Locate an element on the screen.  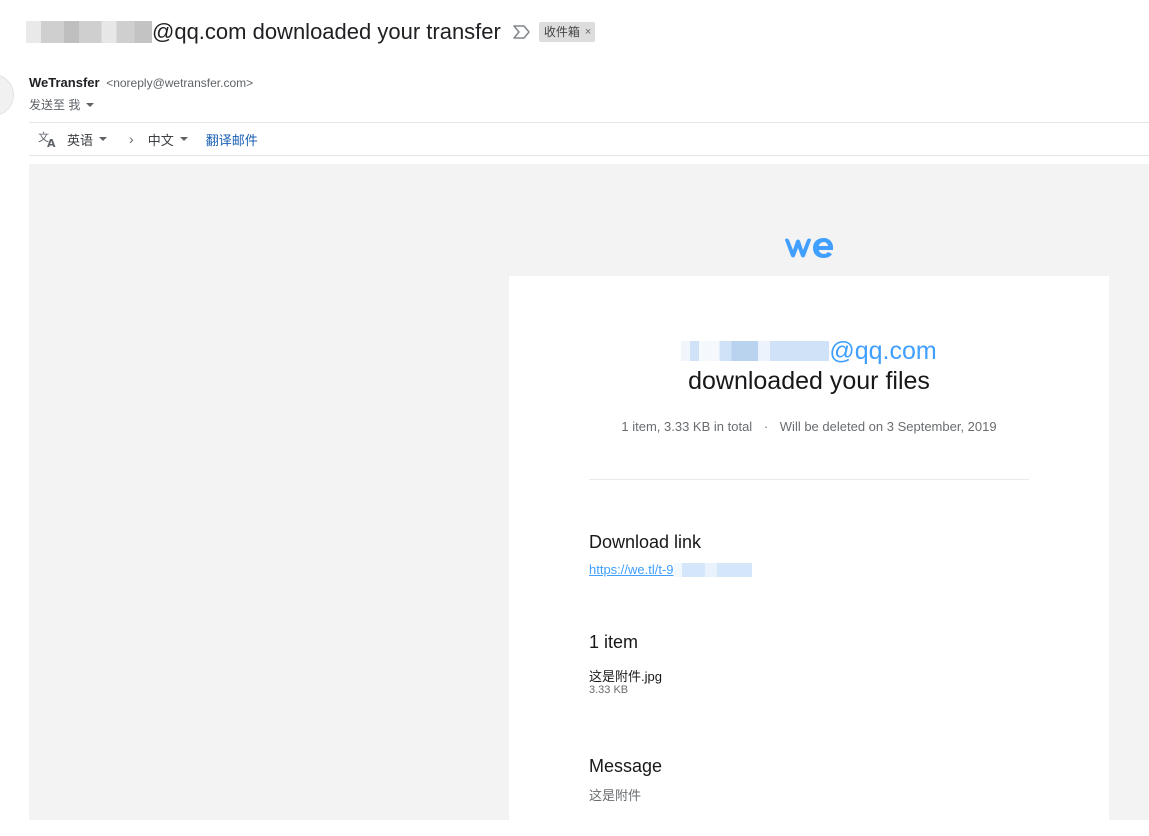
sender-name: WeTransfer is located at coordinates (64, 82).